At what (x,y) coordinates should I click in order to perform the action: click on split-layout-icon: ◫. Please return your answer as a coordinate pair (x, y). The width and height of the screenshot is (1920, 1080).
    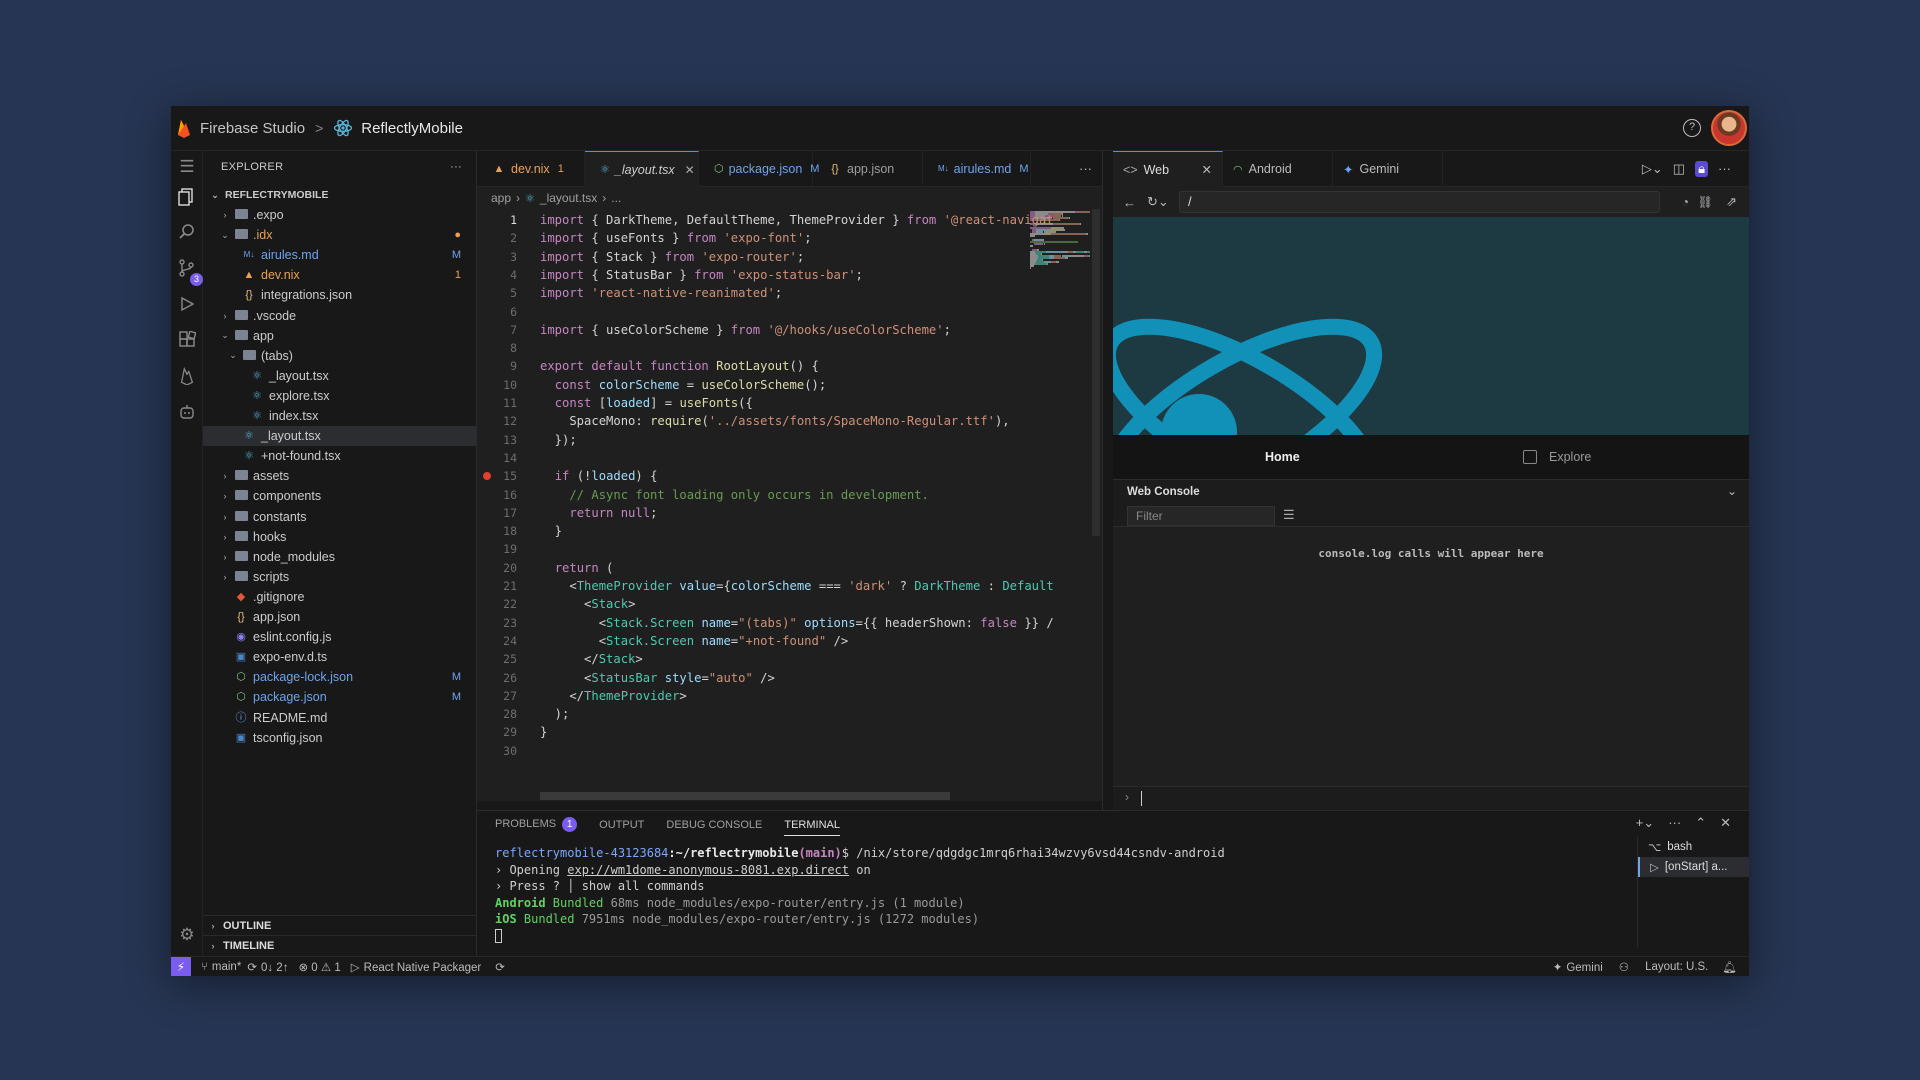
    Looking at the image, I should click on (1679, 169).